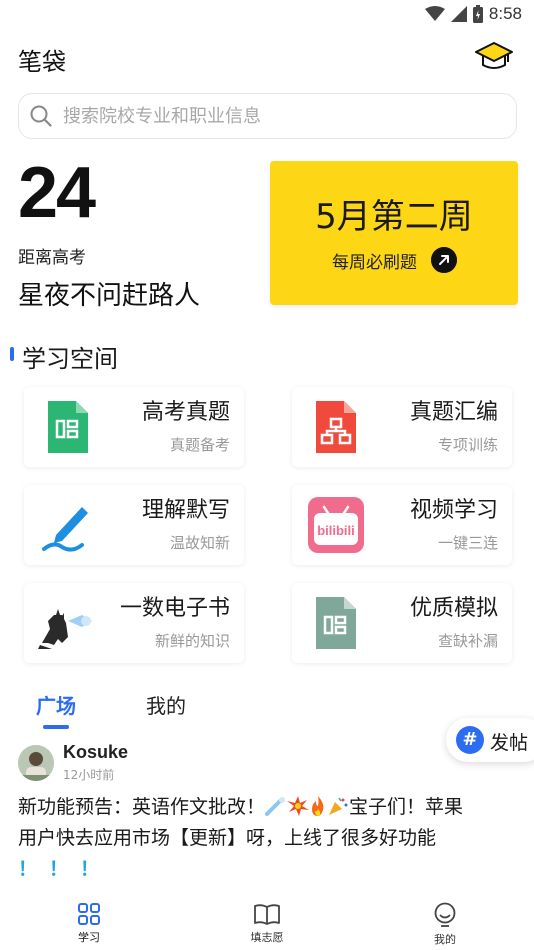 This screenshot has width=534, height=950. Describe the element at coordinates (267, 914) in the screenshot. I see `book-icon` at that location.